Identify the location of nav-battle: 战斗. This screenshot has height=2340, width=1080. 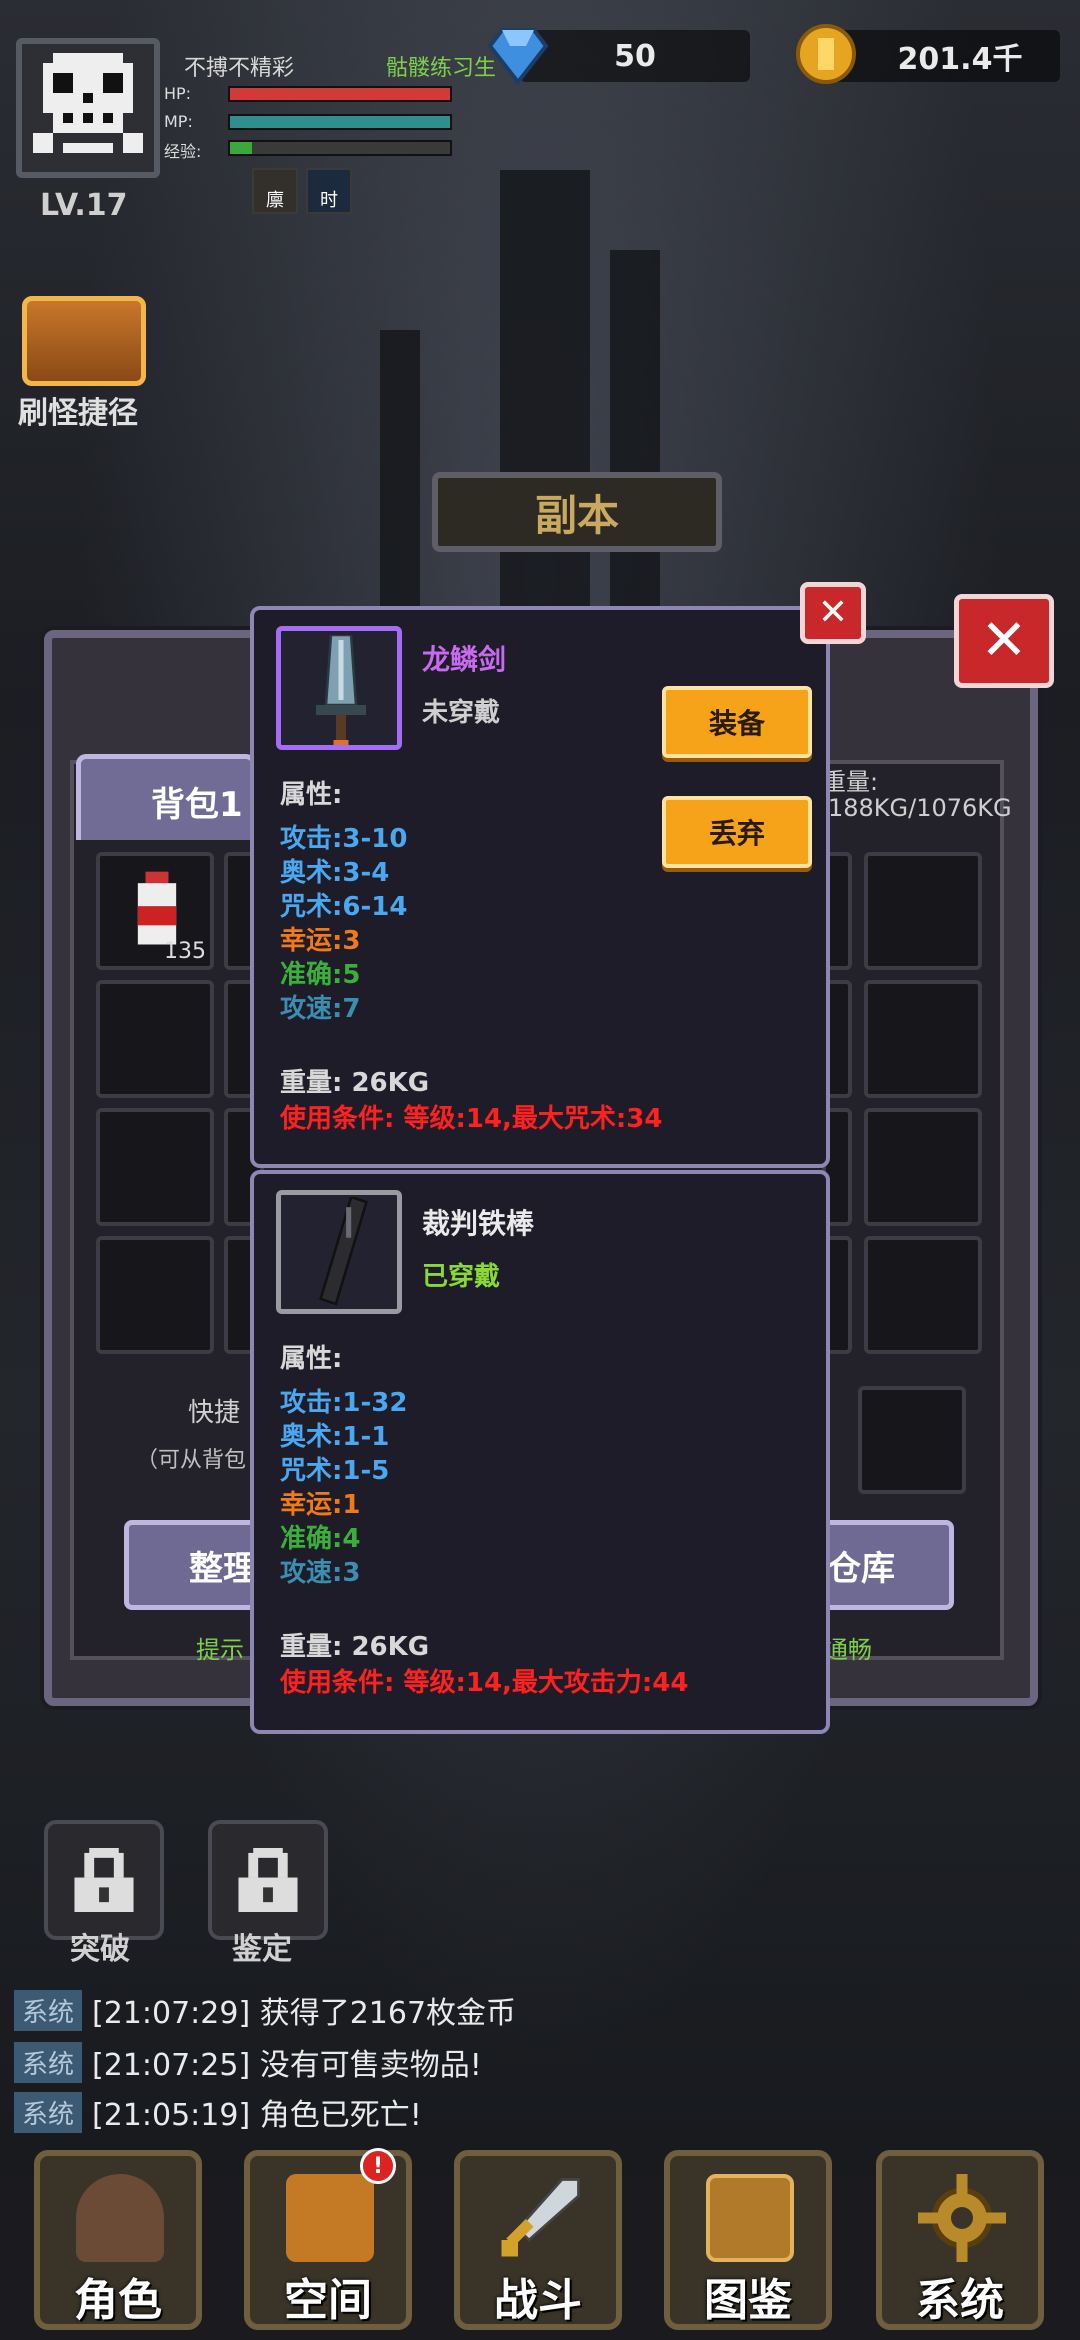
(538, 2240).